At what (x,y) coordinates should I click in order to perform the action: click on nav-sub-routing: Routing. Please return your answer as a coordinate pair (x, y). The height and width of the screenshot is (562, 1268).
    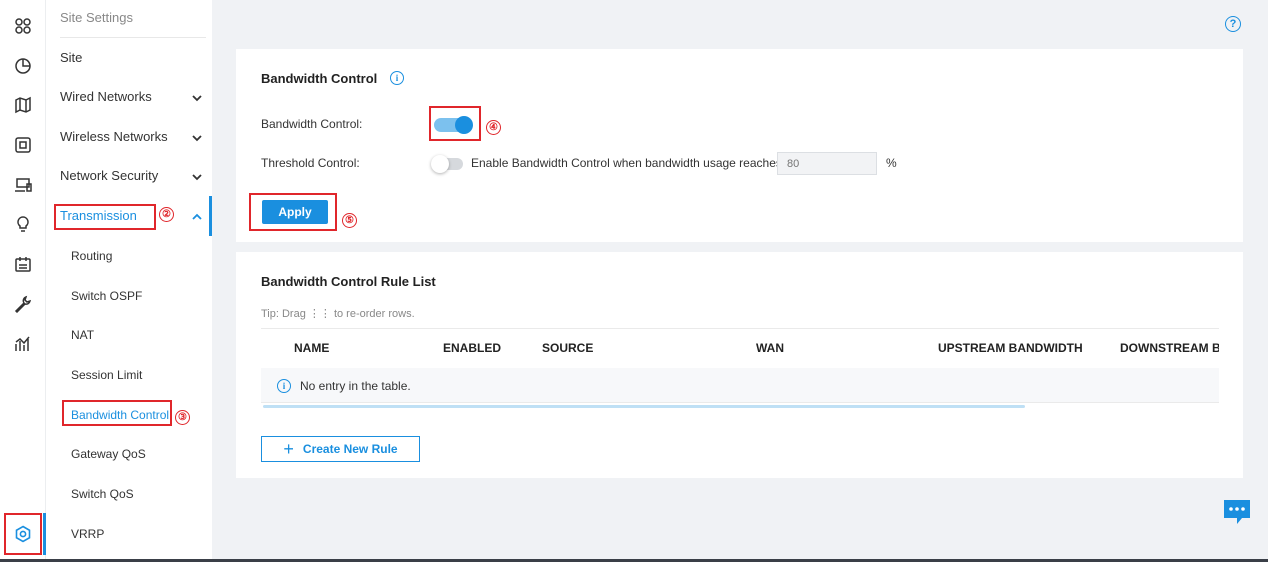
    Looking at the image, I should click on (91, 256).